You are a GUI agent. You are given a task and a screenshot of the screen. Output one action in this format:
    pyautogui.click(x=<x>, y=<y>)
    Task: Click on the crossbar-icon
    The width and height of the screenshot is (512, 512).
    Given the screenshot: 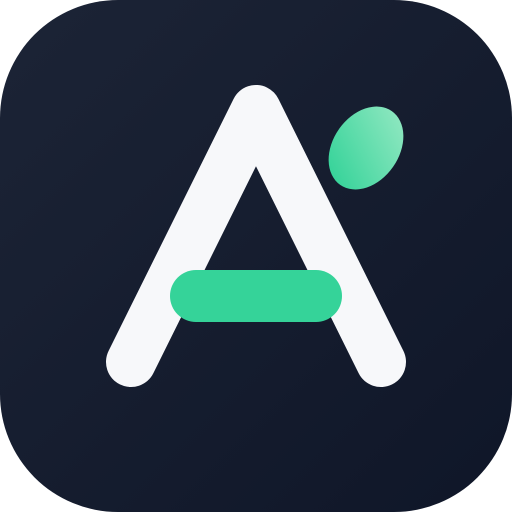 What is the action you would take?
    pyautogui.click(x=256, y=296)
    